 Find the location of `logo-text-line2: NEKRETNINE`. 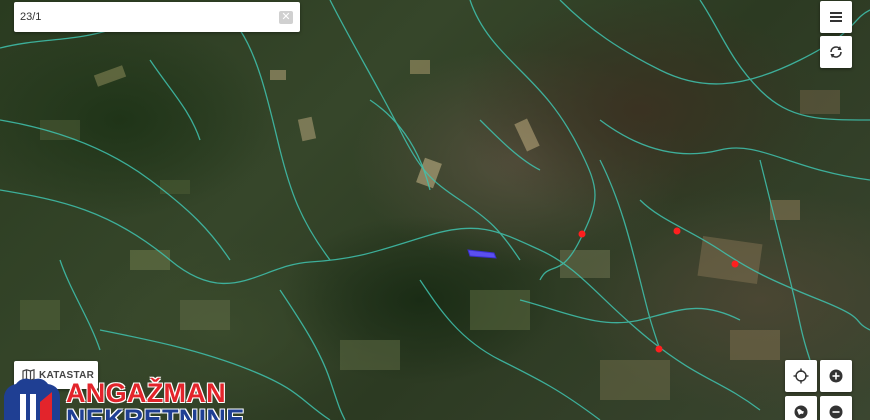

logo-text-line2: NEKRETNINE is located at coordinates (155, 412).